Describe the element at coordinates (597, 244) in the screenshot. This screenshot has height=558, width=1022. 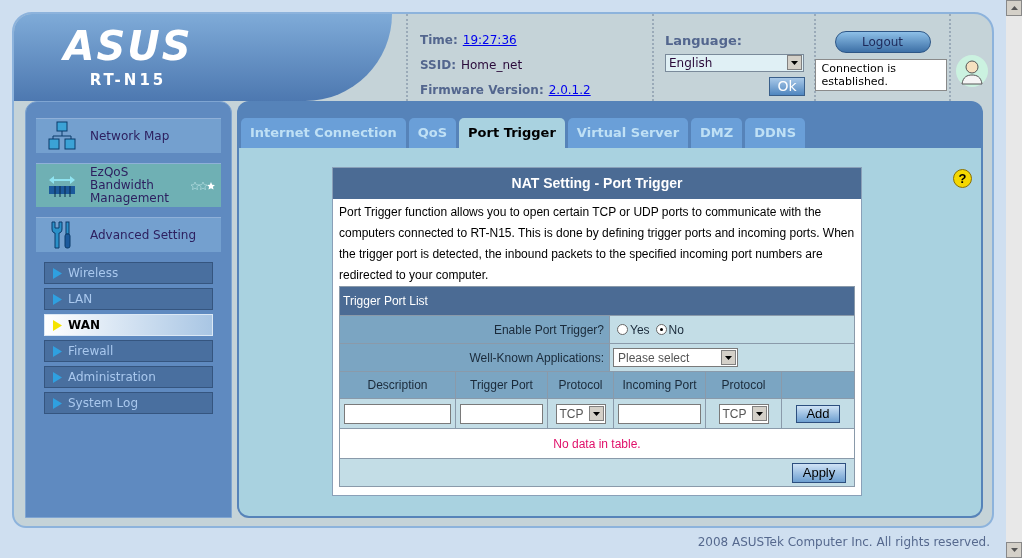
I see `form-description: Port Trigger function allows you to open certain TCP or UDP ports to communicate with the computers connected to RT-N15. This is done by defining trigger ports and incoming ports. When the trigger port is detected, the inbound packets to the specified incoming port numbers are redirected to your computer.` at that location.